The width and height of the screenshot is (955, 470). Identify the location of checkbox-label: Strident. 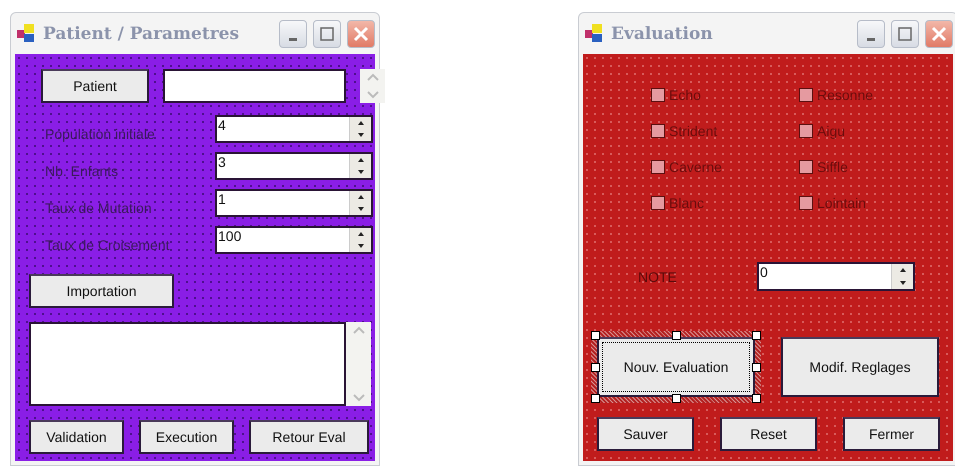
(693, 131).